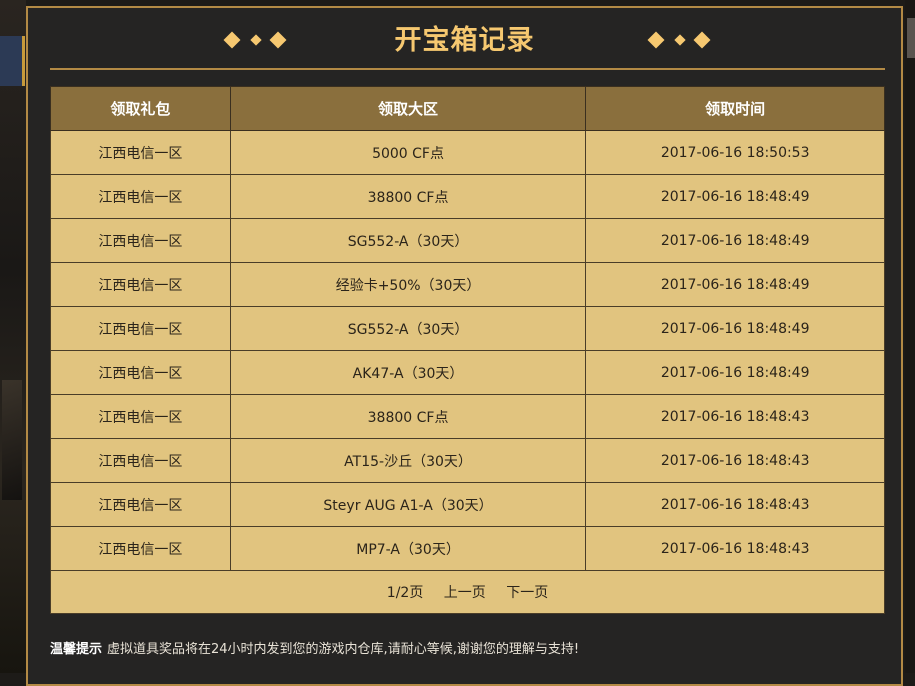 Image resolution: width=915 pixels, height=686 pixels. I want to click on table-row: 江西电信一区 AK47-A（30天） 2017-06-16 18:48:49, so click(467, 372).